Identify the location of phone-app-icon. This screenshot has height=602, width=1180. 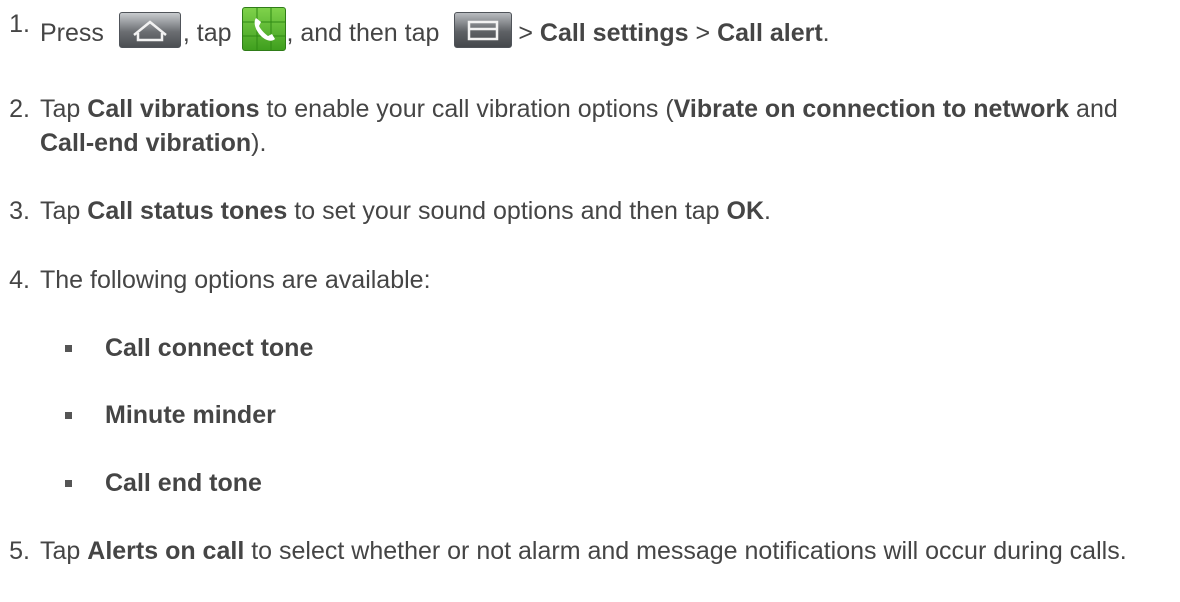
(264, 29).